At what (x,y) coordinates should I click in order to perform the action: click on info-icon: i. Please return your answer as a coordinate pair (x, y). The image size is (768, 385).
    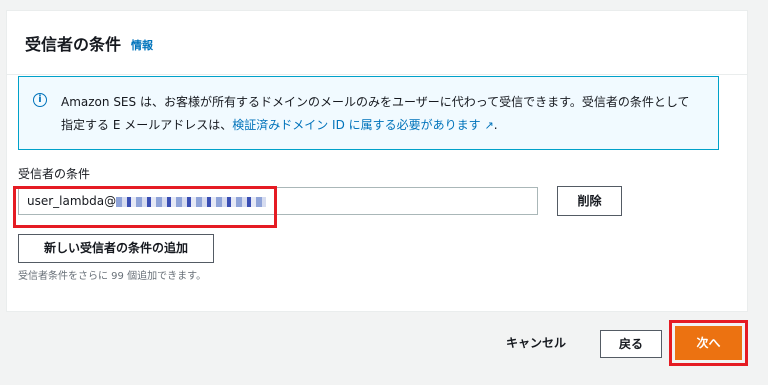
    Looking at the image, I should click on (40, 100).